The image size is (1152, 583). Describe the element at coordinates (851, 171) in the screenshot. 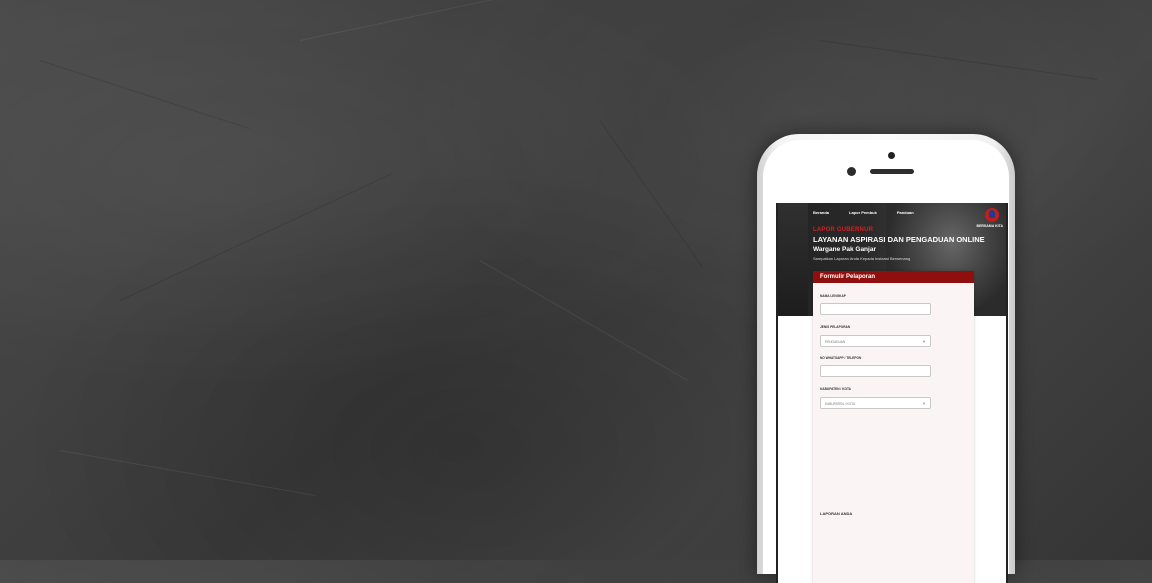

I see `sensor-icon` at that location.